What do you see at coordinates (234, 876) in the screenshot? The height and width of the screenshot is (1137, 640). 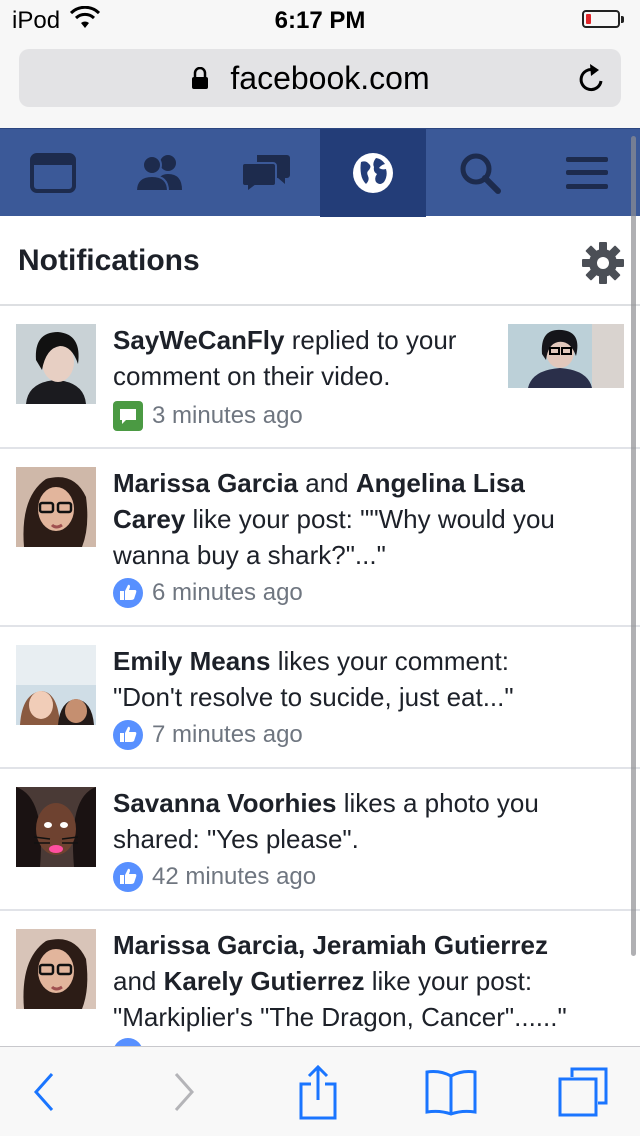 I see `notification-time: 42 minutes ago` at bounding box center [234, 876].